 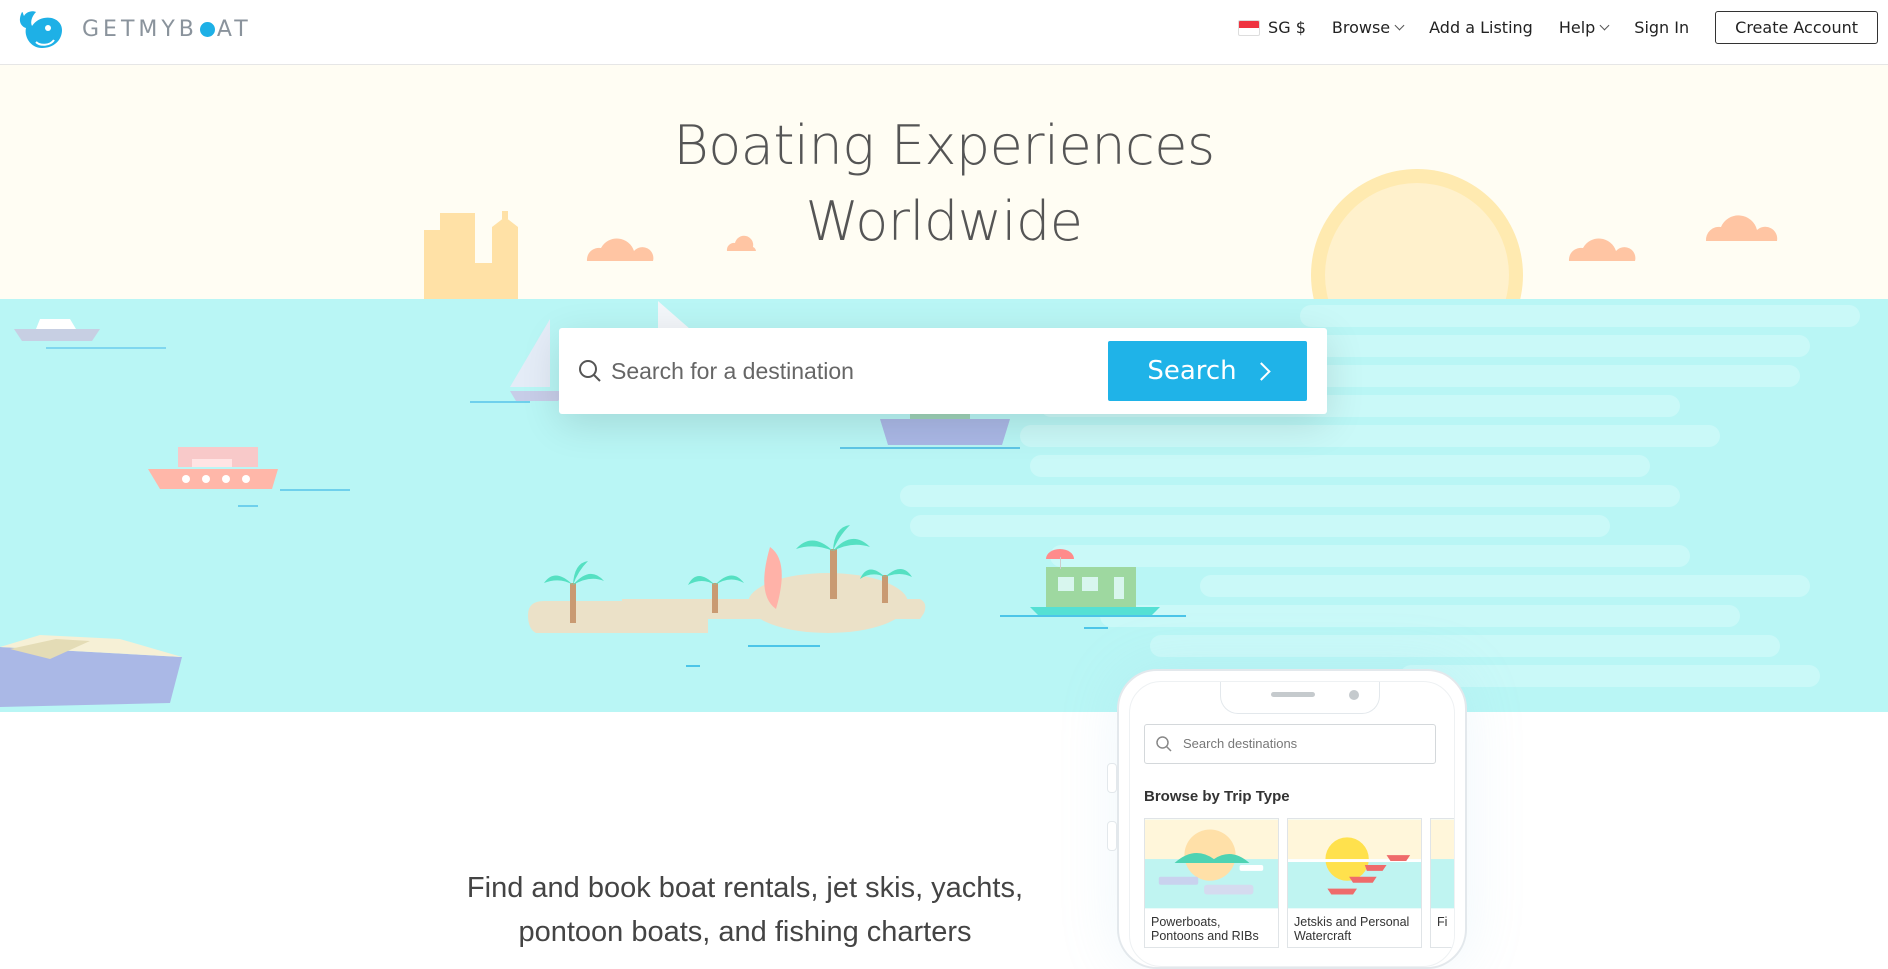 What do you see at coordinates (1211, 864) in the screenshot?
I see `powerboats-illustration` at bounding box center [1211, 864].